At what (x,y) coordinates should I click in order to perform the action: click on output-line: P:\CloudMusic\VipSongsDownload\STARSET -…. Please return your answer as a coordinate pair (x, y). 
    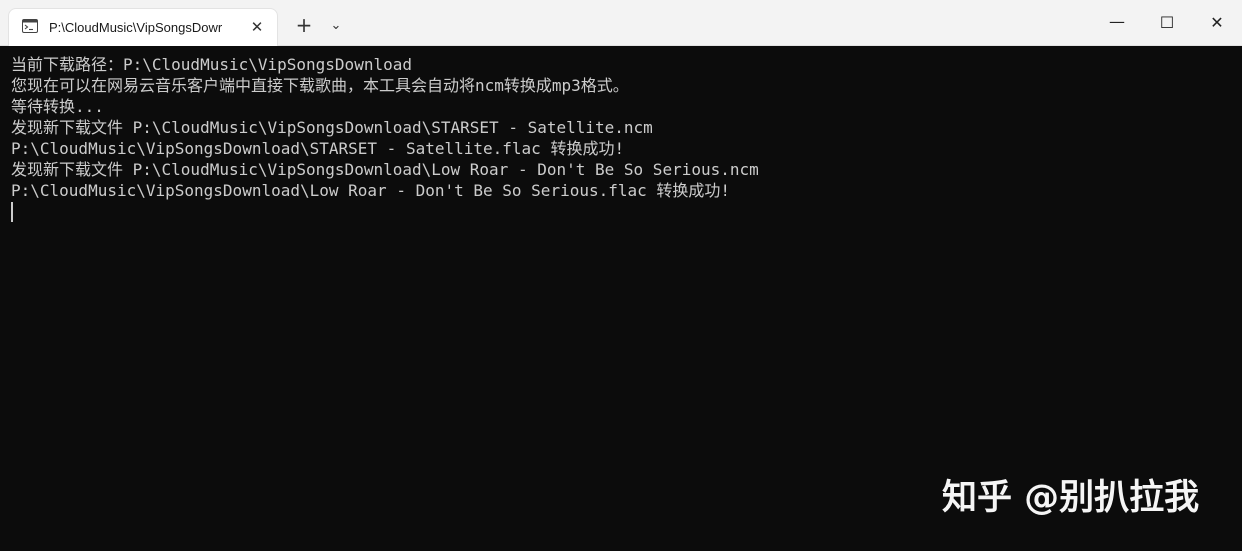
    Looking at the image, I should click on (318, 148).